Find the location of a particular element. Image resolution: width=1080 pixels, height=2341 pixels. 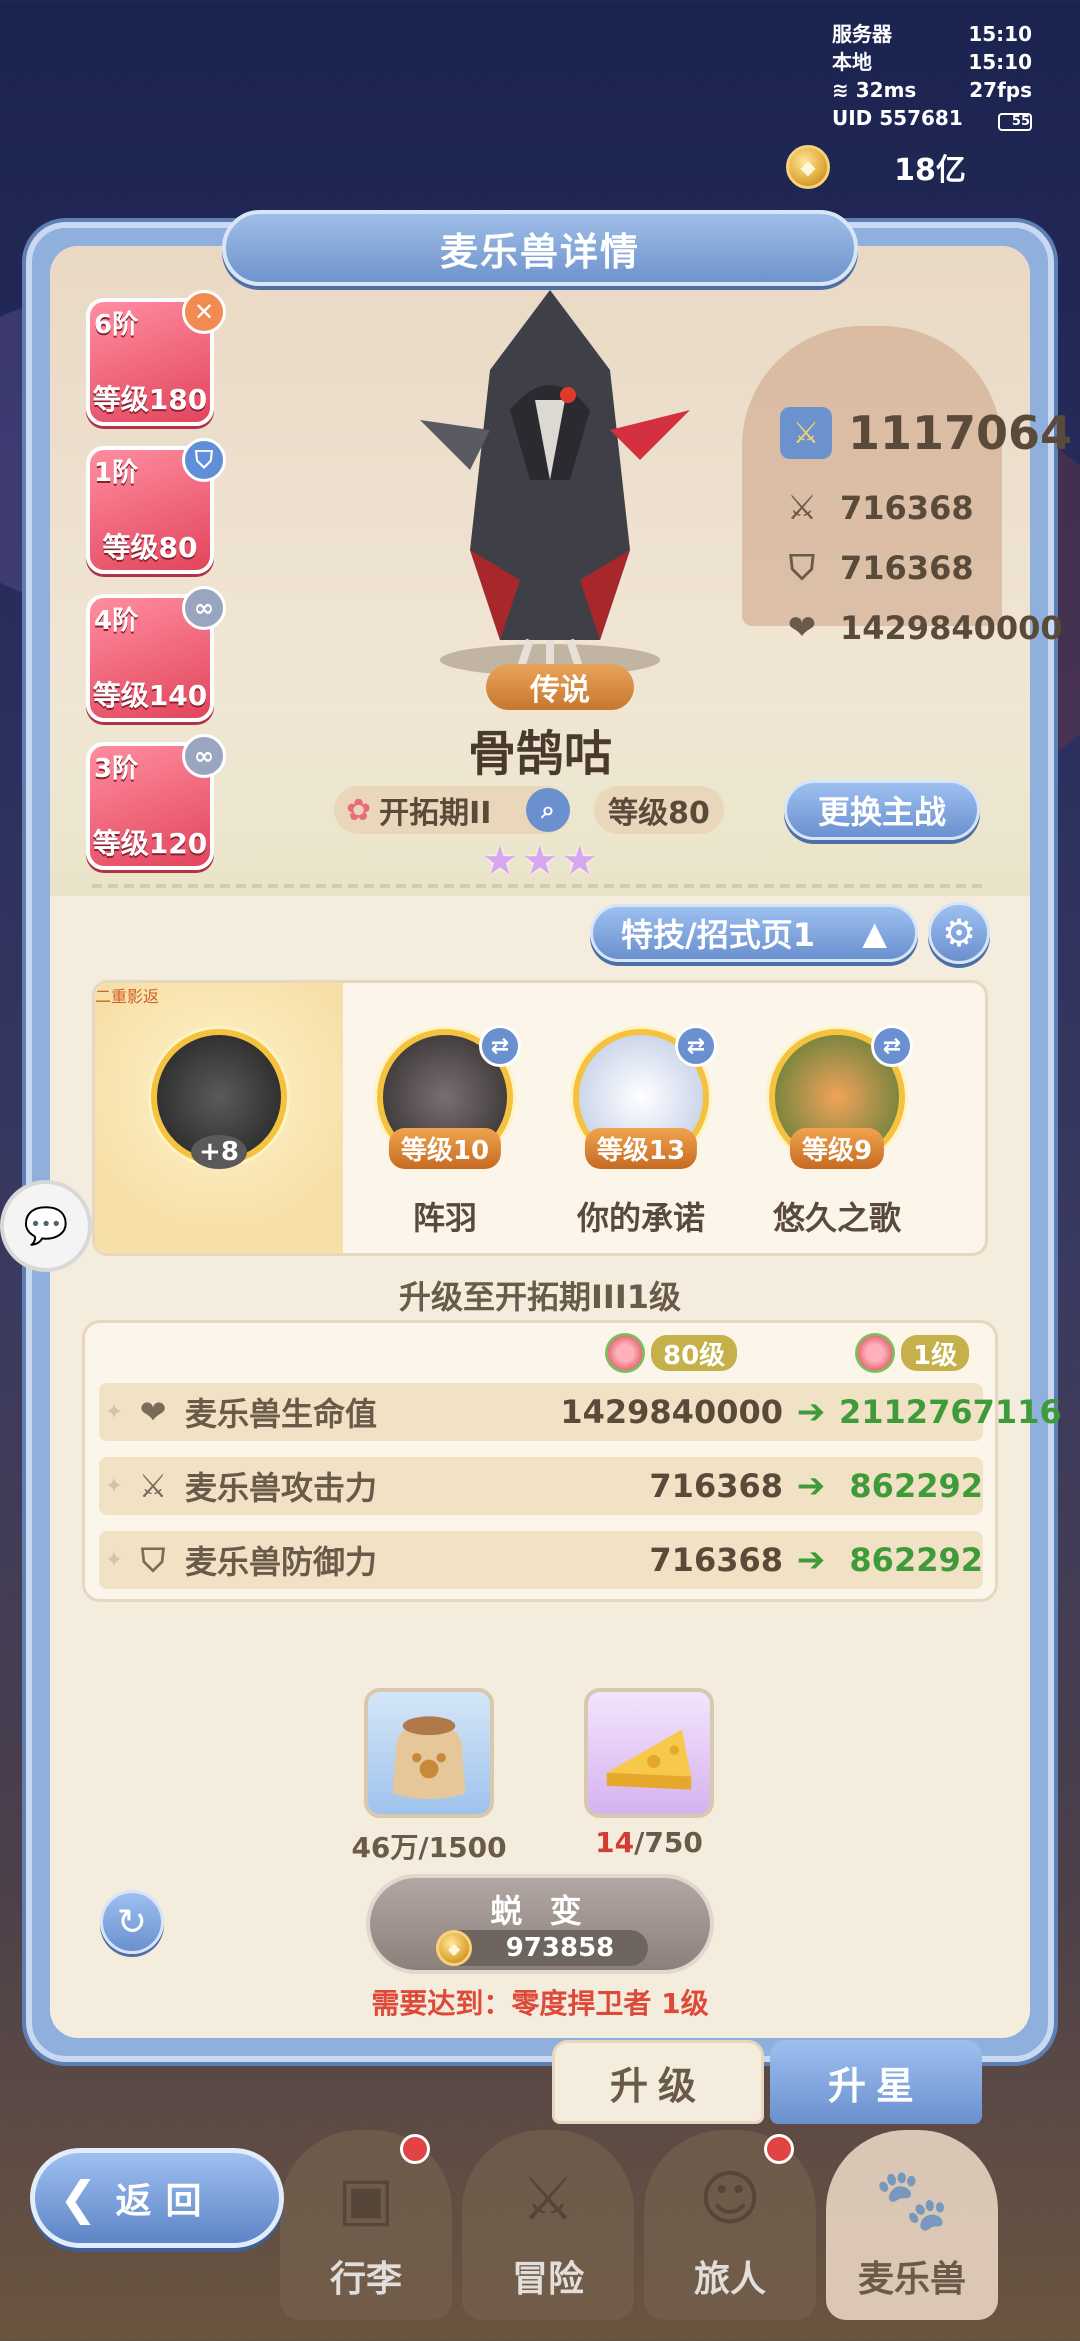

badge-level: 等级140 is located at coordinates (150, 695).